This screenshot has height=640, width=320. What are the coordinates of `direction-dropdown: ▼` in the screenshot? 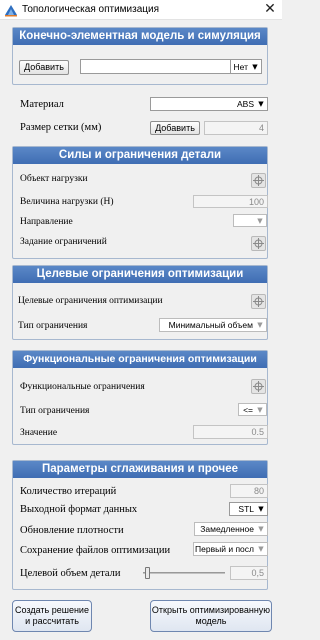 It's located at (250, 220).